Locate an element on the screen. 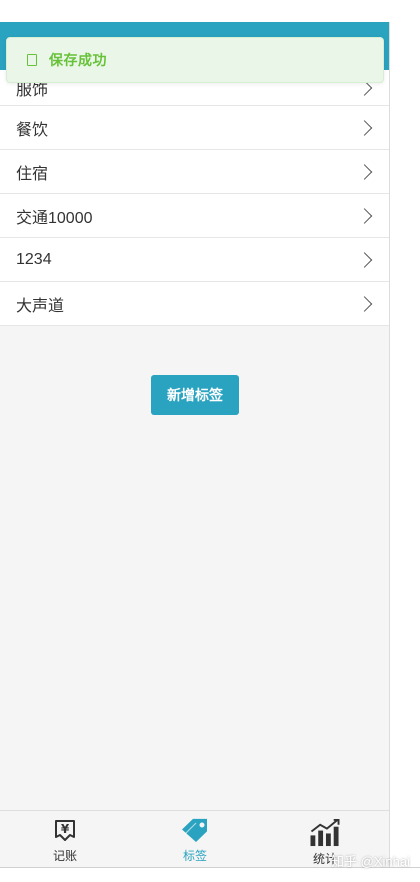  tab-tags: 标签 is located at coordinates (195, 839).